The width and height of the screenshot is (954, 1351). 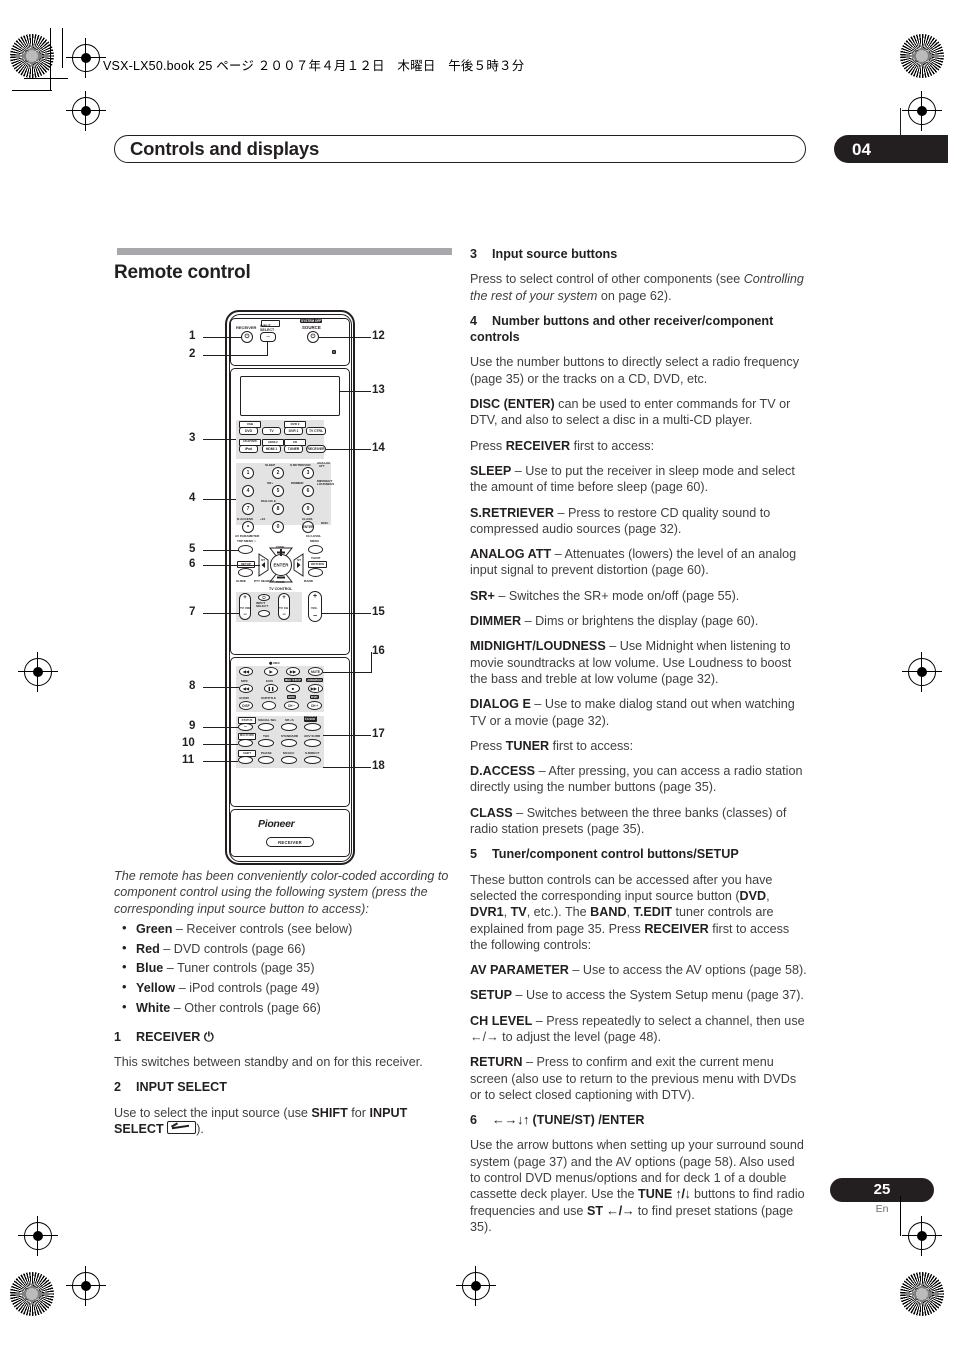 I want to click on registration-mark-top, so click(x=86, y=58).